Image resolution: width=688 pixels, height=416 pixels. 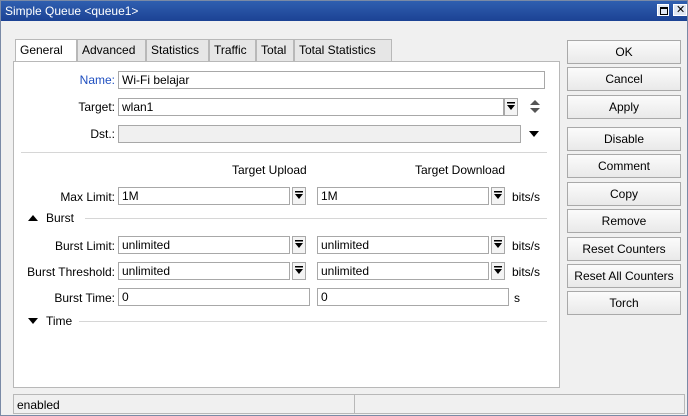 What do you see at coordinates (313, 321) in the screenshot?
I see `time-divider` at bounding box center [313, 321].